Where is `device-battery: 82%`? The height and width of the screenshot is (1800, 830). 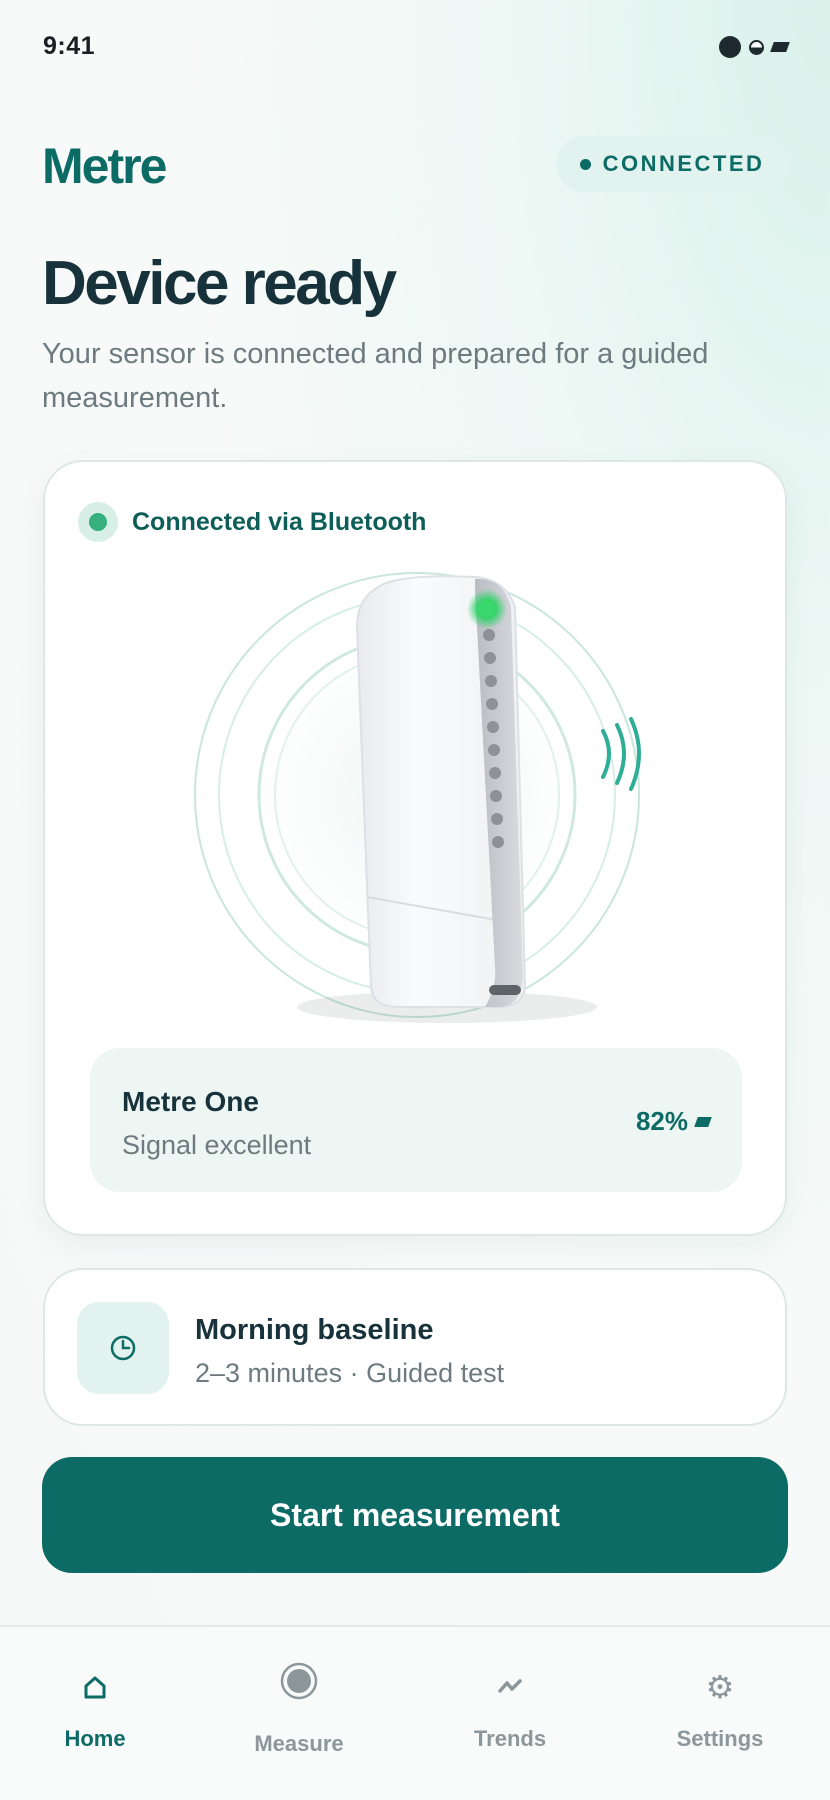 device-battery: 82% is located at coordinates (673, 1121).